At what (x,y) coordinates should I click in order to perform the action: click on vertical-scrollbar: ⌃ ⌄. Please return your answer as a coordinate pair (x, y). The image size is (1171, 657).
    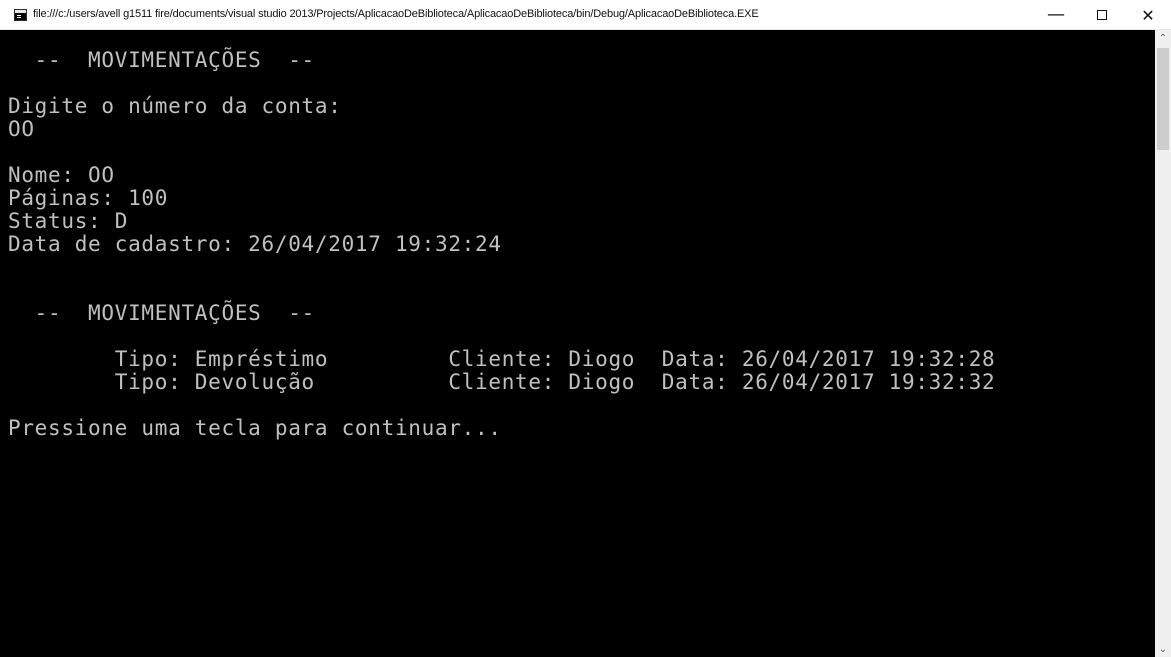
    Looking at the image, I should click on (1163, 343).